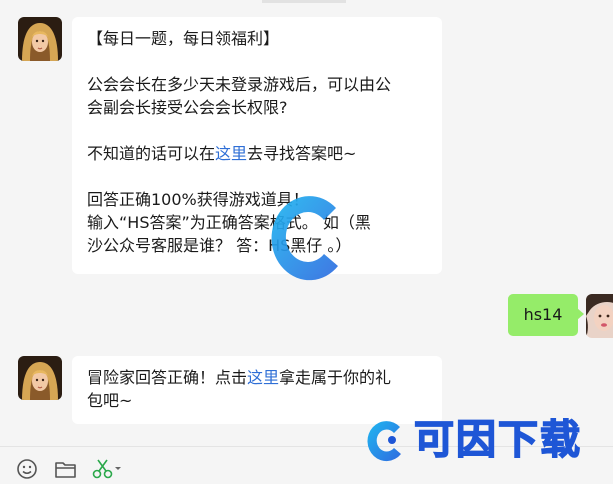 The image size is (613, 484). I want to click on gift-link: 这里, so click(263, 377).